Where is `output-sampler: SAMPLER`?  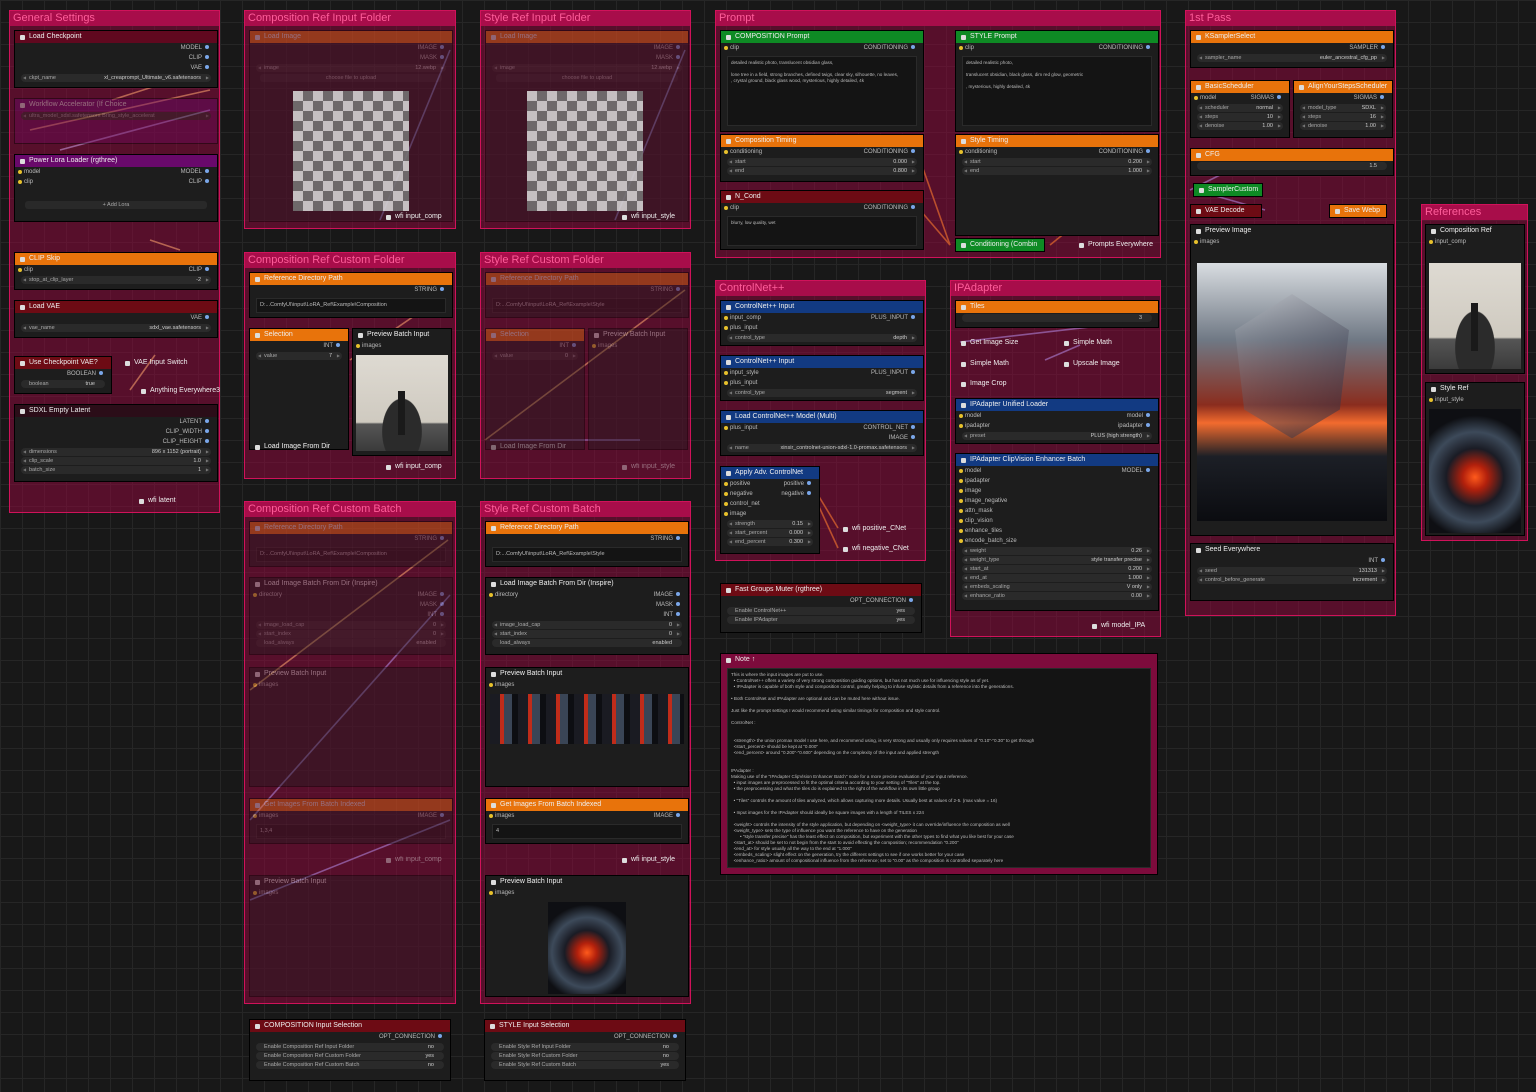 output-sampler: SAMPLER is located at coordinates (1367, 48).